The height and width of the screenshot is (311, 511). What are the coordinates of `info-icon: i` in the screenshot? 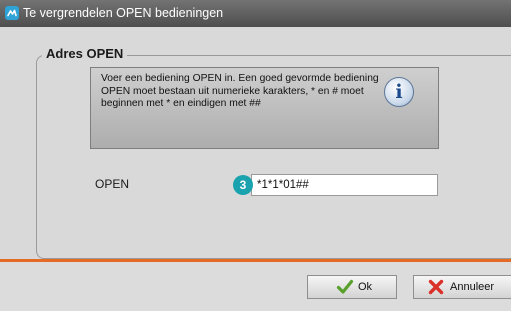 It's located at (399, 92).